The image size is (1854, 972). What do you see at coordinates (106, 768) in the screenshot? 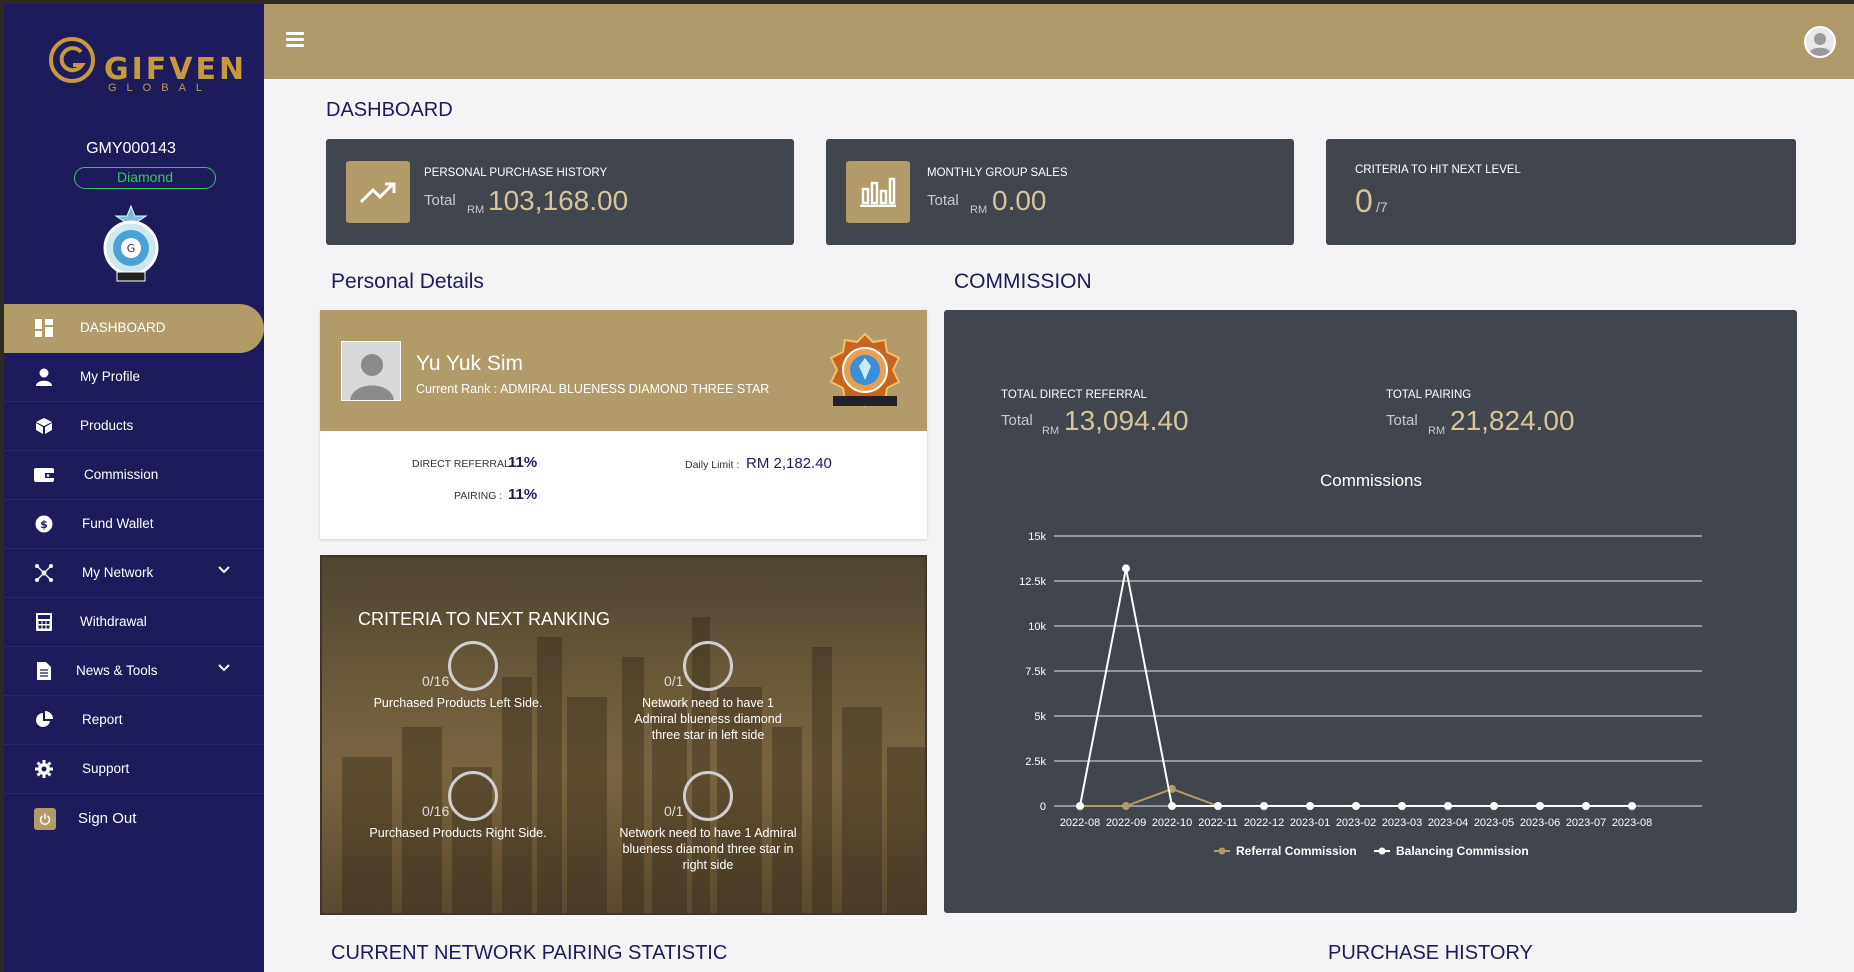
I see `sidebar-item-label: Support` at bounding box center [106, 768].